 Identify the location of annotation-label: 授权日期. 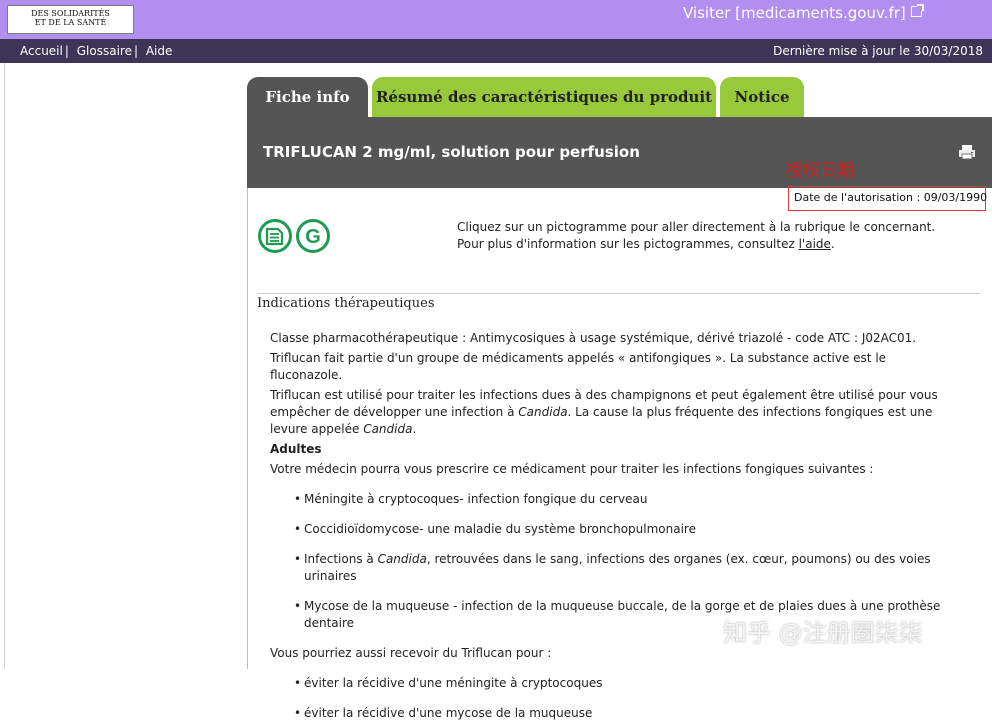
(820, 171).